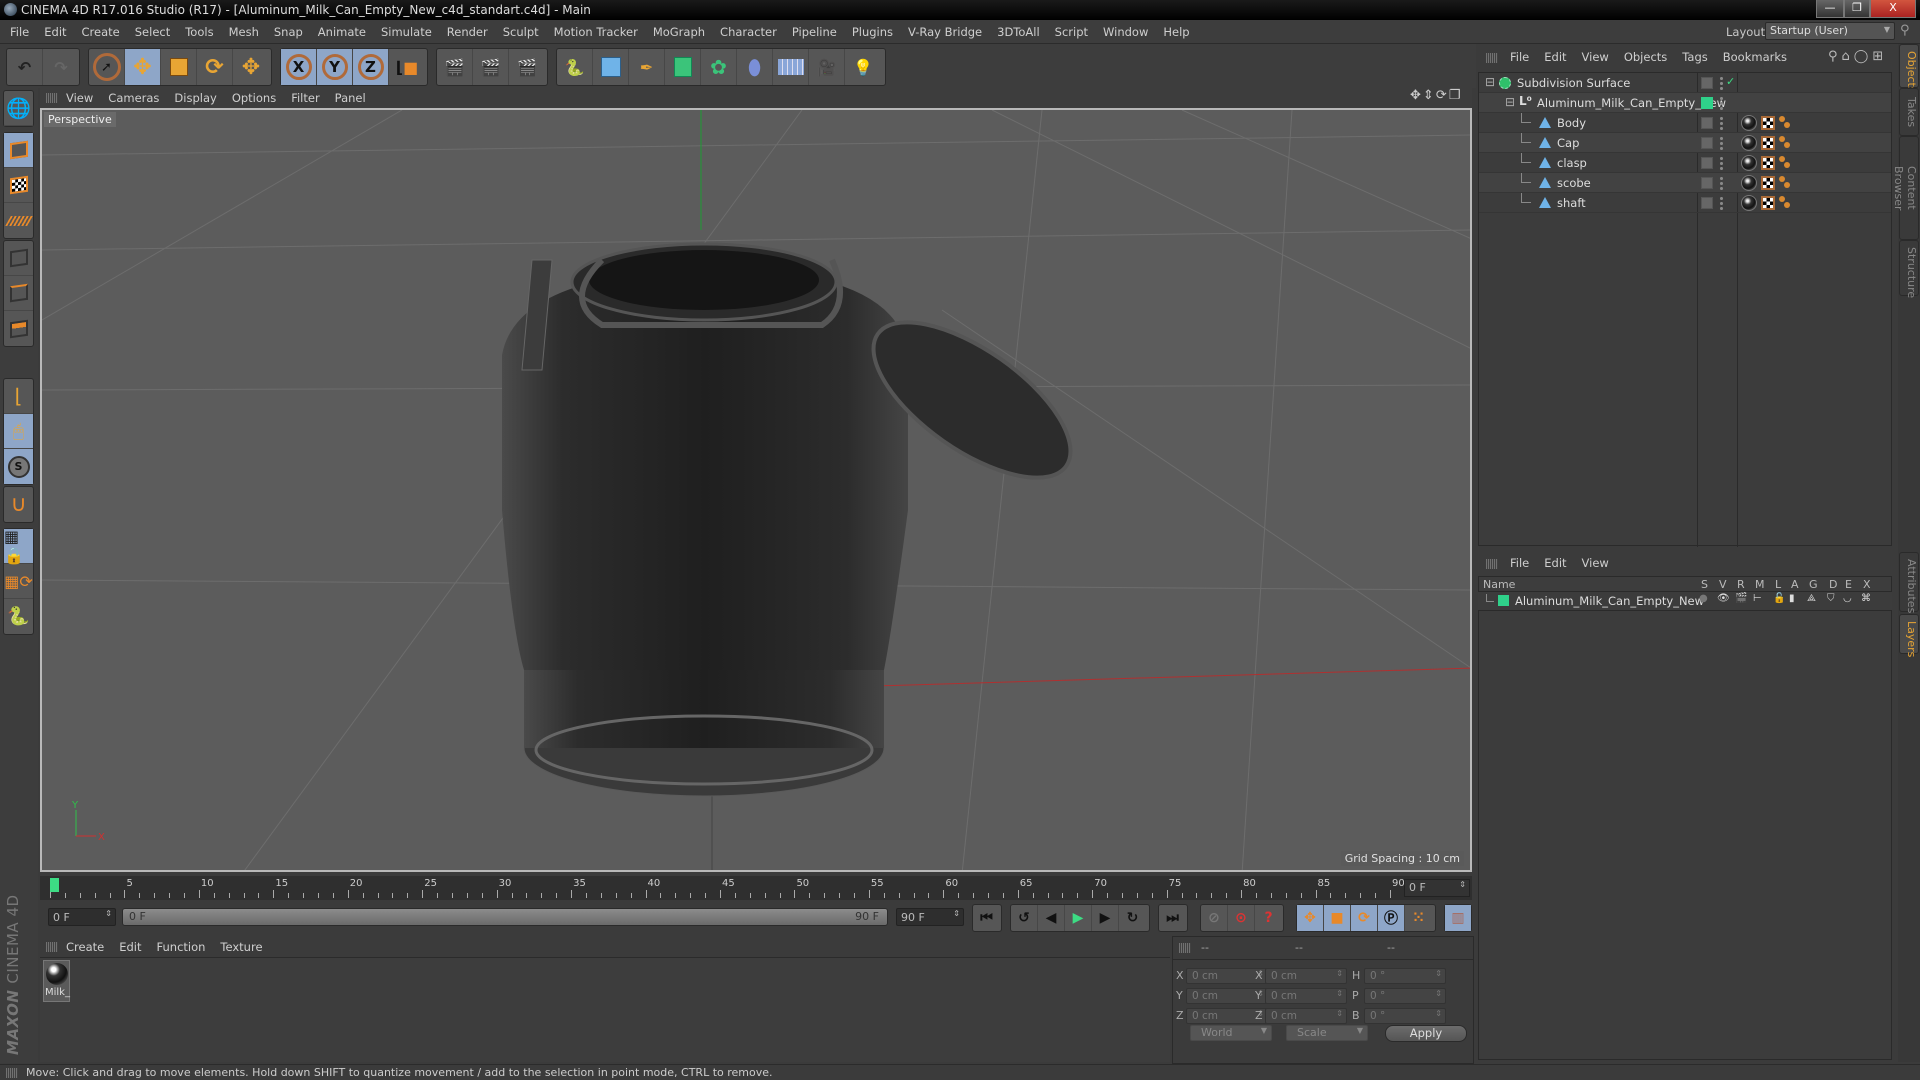 Image resolution: width=1920 pixels, height=1080 pixels. I want to click on rotation-track-icon: ⟳, so click(1364, 918).